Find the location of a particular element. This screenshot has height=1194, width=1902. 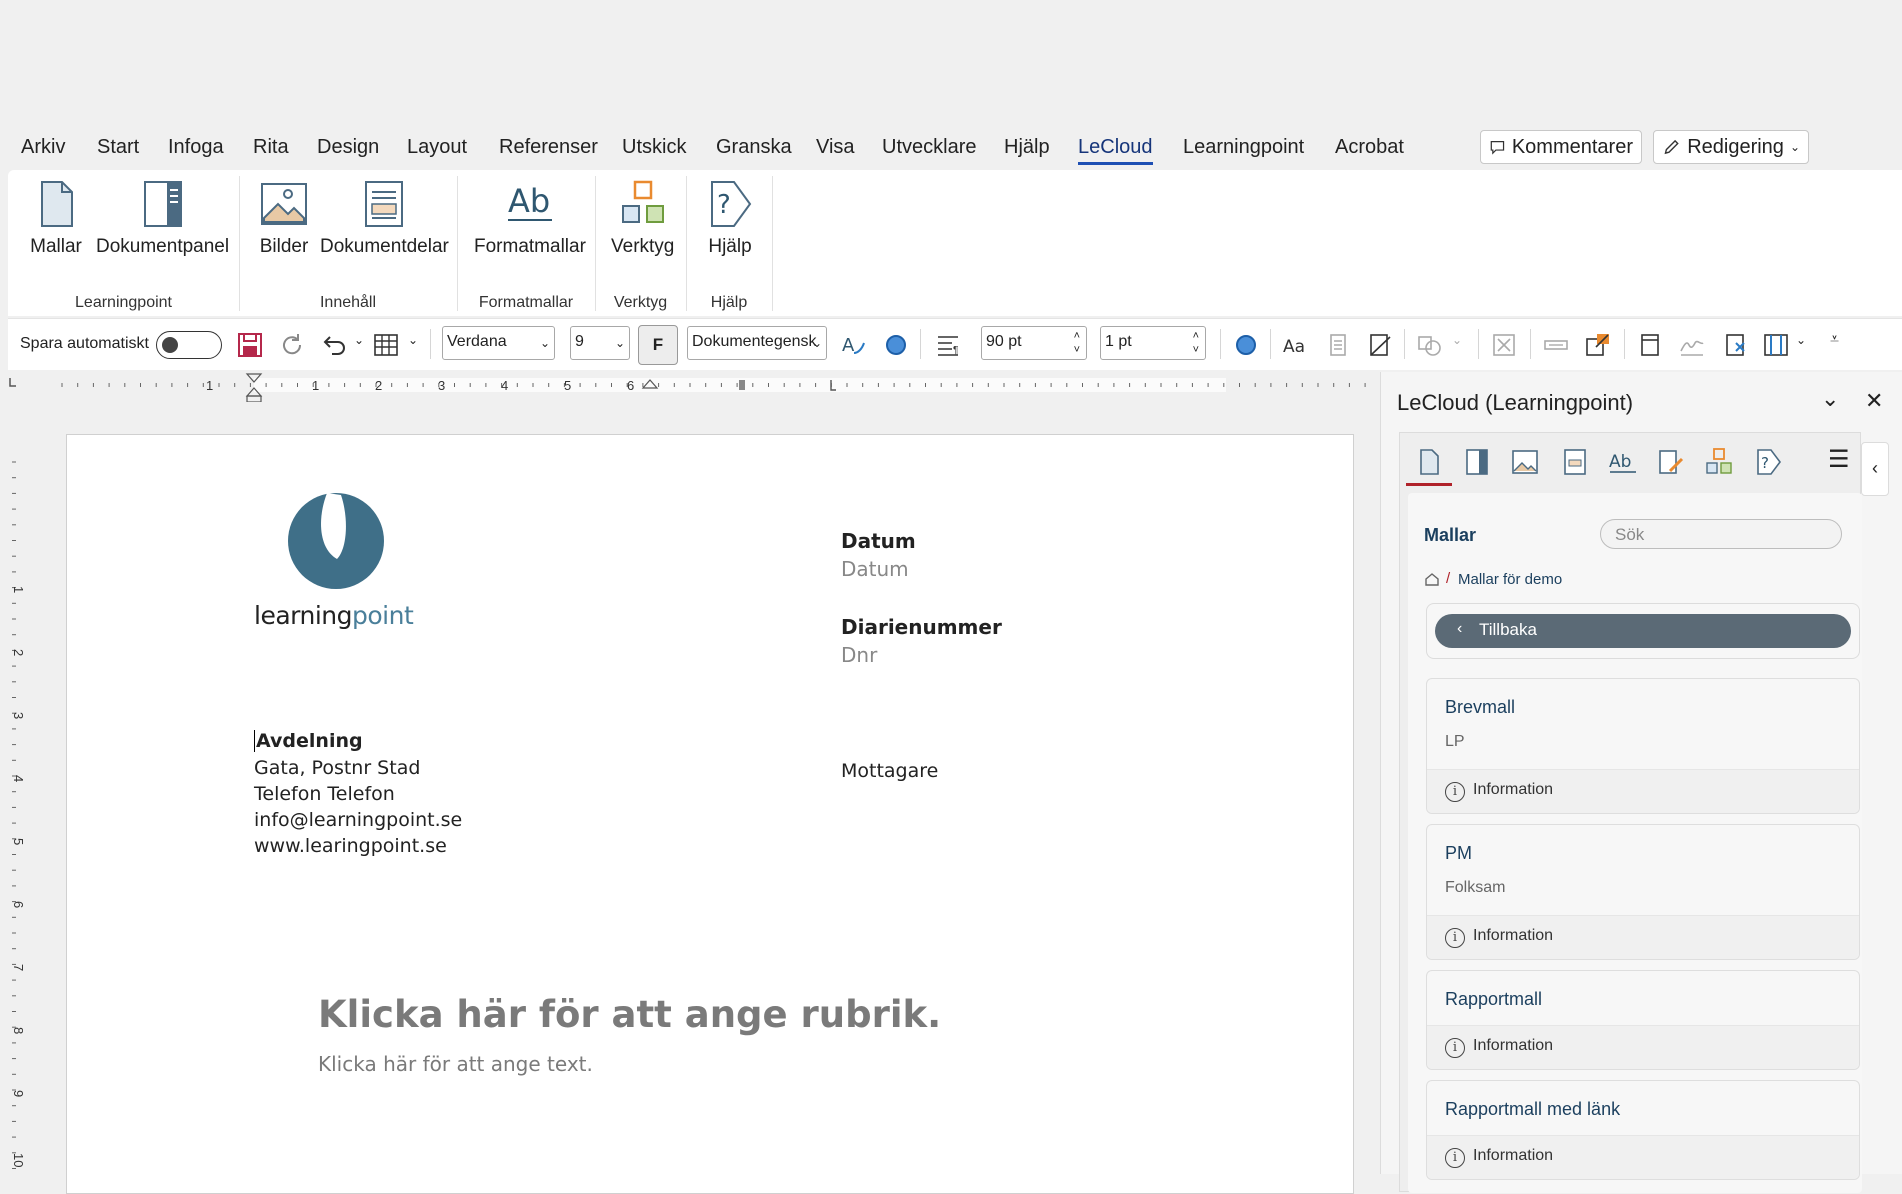

card-info-label: Information is located at coordinates (1513, 1045).